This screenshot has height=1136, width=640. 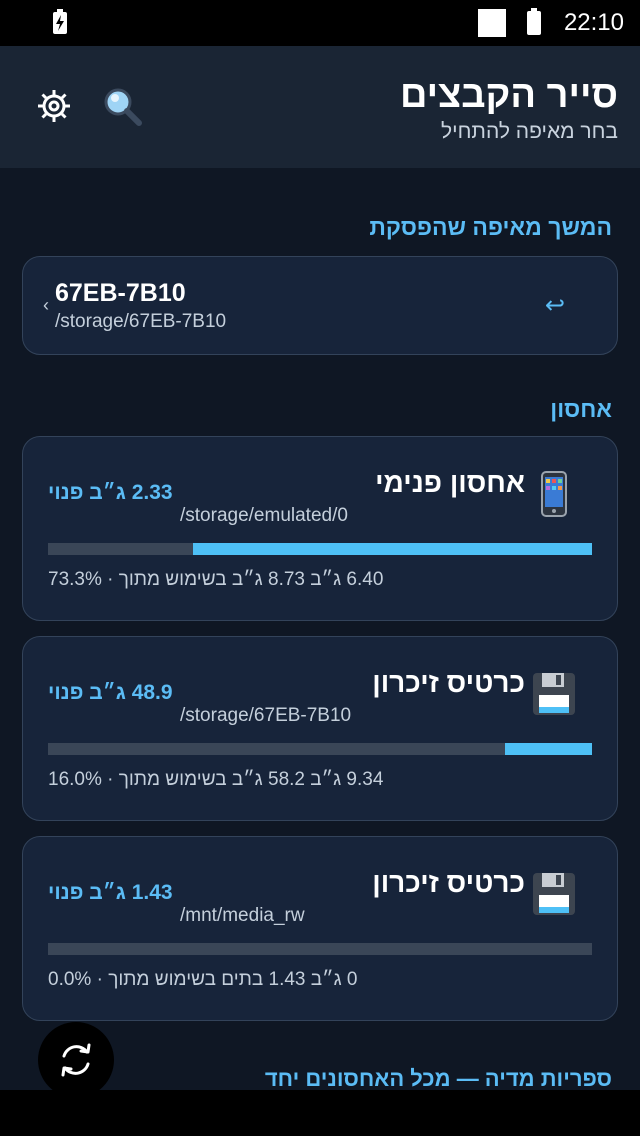 I want to click on storage-path: /storage/emulated/0, so click(x=264, y=515).